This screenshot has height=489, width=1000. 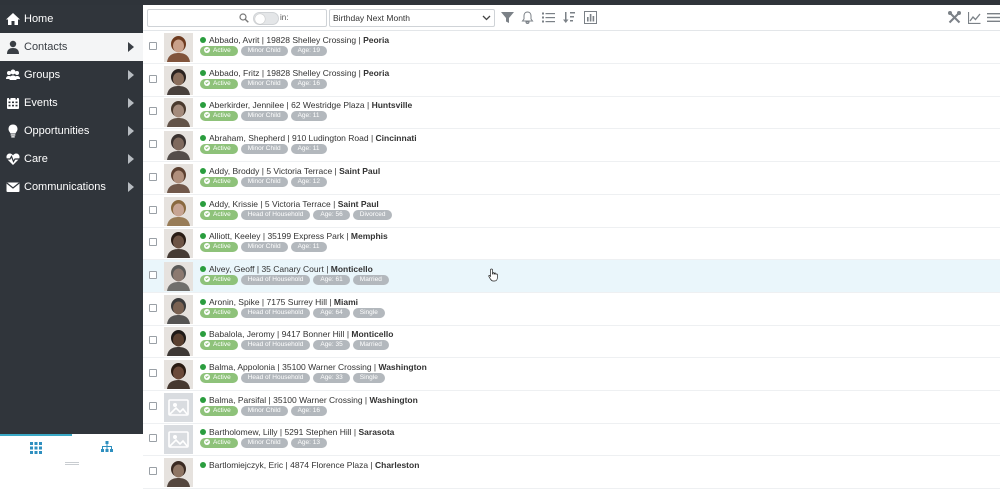 What do you see at coordinates (71, 19) in the screenshot?
I see `nav-item-home: Home` at bounding box center [71, 19].